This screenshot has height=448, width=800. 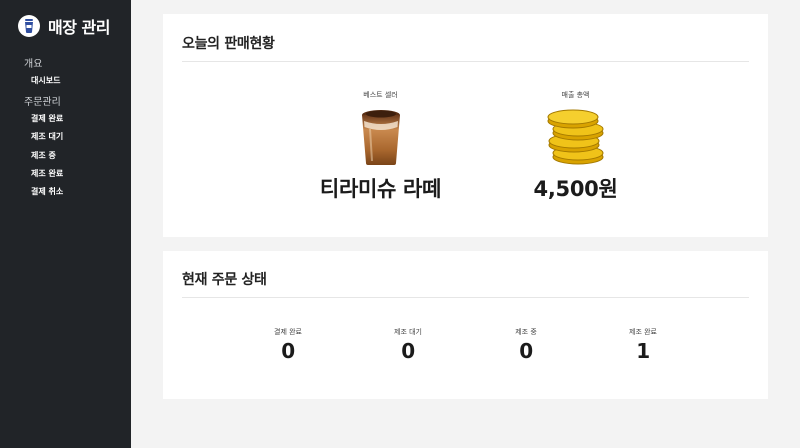 What do you see at coordinates (643, 351) in the screenshot?
I see `status-count: 1` at bounding box center [643, 351].